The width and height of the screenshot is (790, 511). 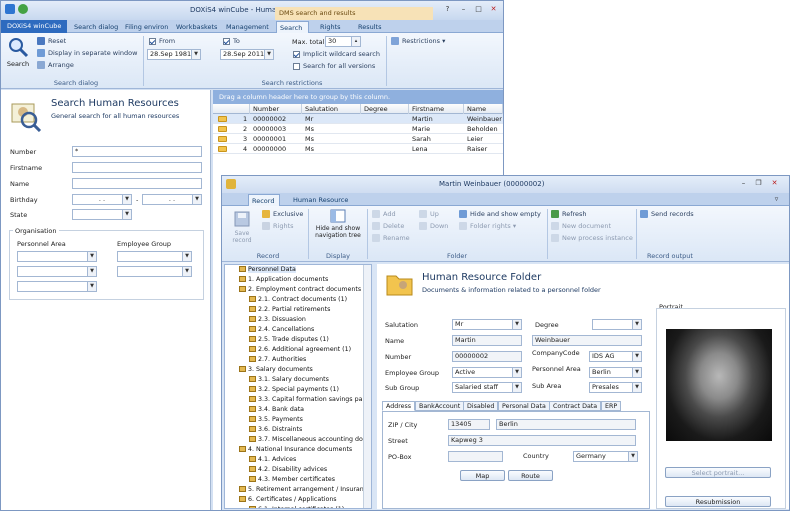 What do you see at coordinates (18, 52) in the screenshot?
I see `search-button: Search` at bounding box center [18, 52].